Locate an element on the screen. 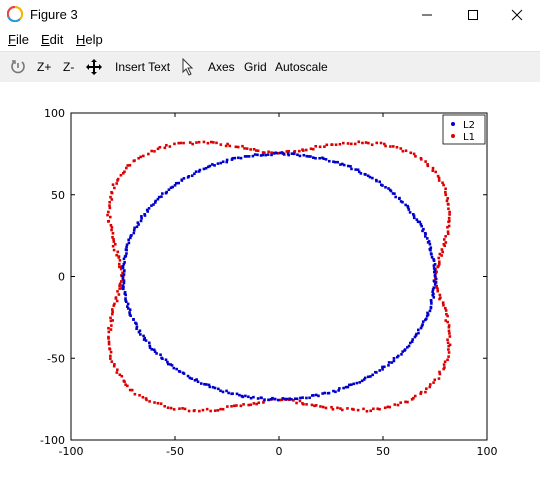 Image resolution: width=540 pixels, height=490 pixels. pan-arrows-icon is located at coordinates (94, 67).